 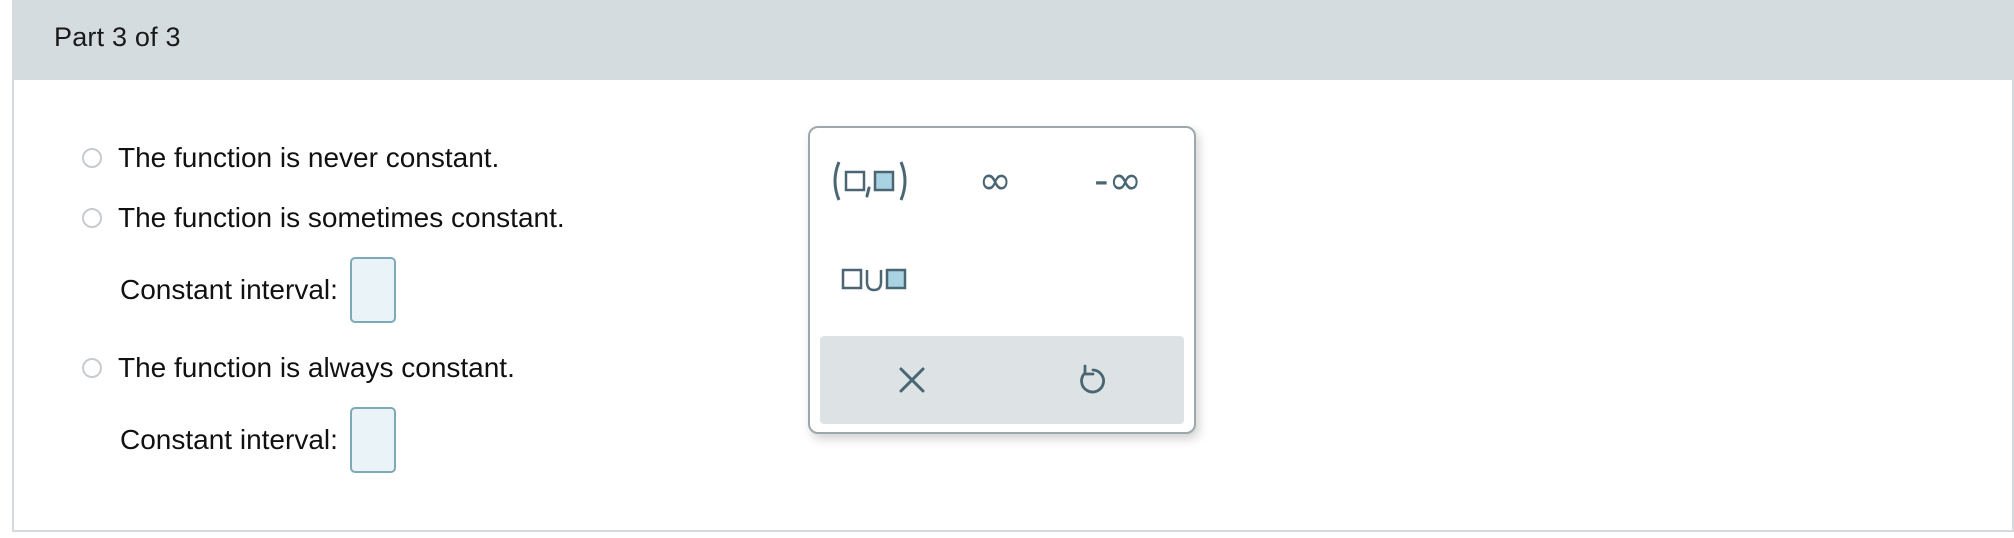 I want to click on union-icon, so click(x=874, y=280).